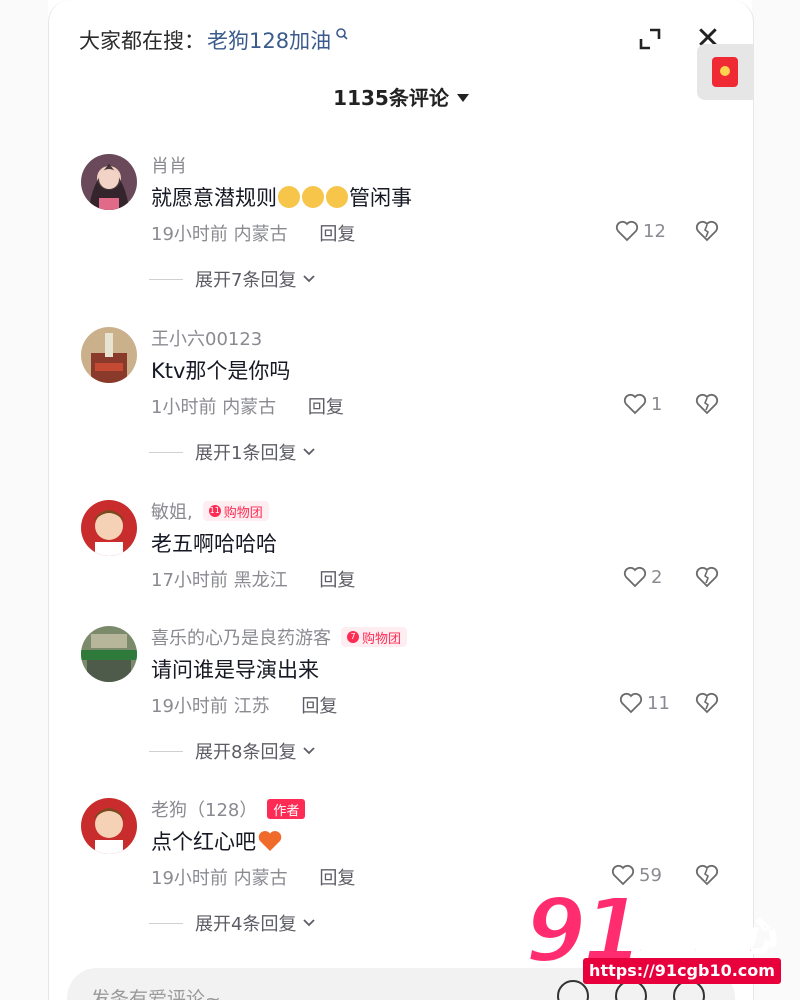  I want to click on comment-username: 王小六00123, so click(206, 338).